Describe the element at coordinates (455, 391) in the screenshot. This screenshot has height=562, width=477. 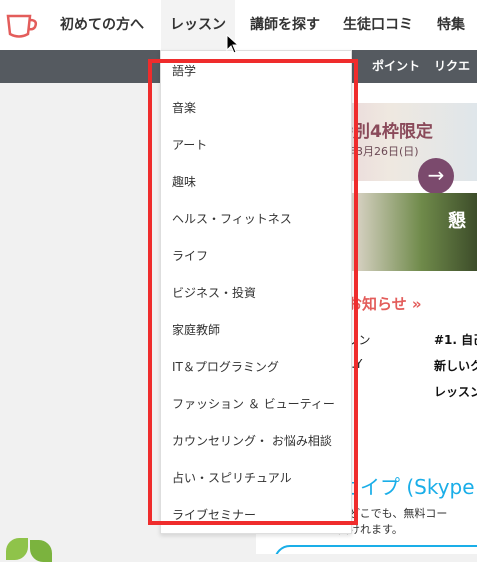
I see `news-item-text: レッスン` at that location.